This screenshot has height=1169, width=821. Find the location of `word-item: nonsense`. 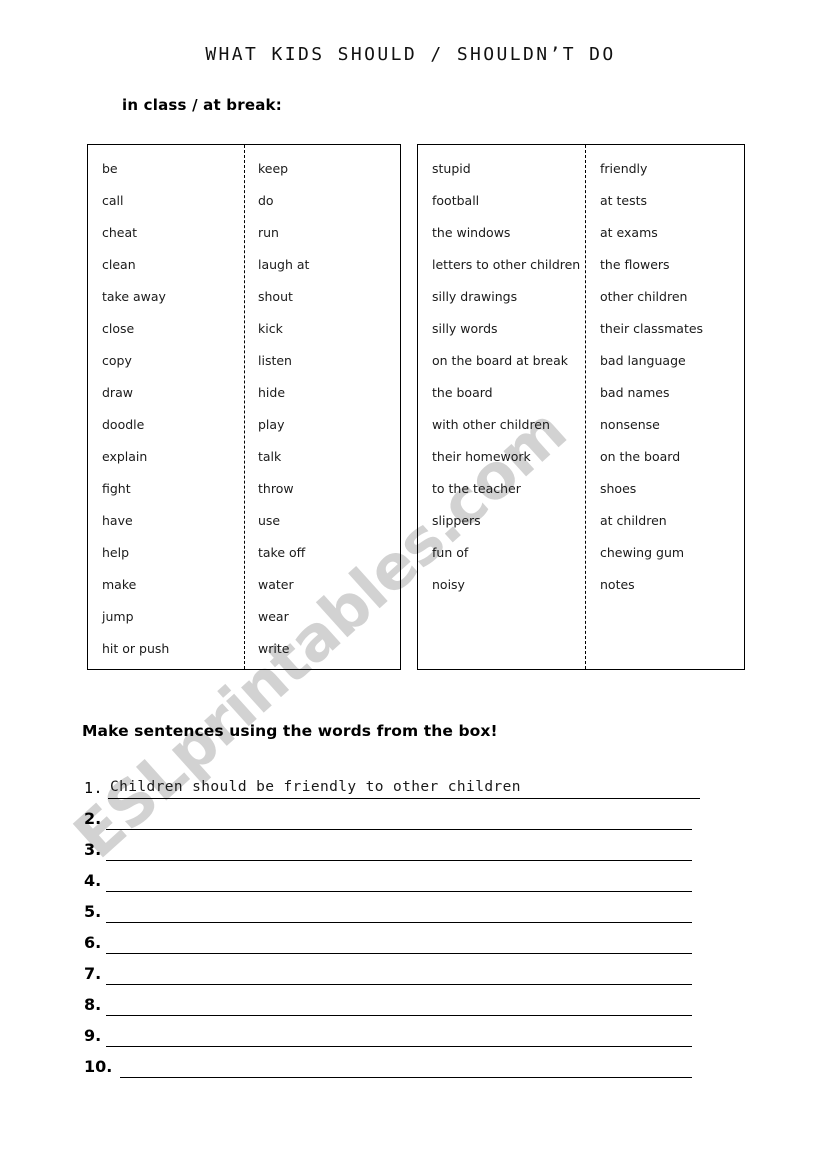

word-item: nonsense is located at coordinates (630, 424).